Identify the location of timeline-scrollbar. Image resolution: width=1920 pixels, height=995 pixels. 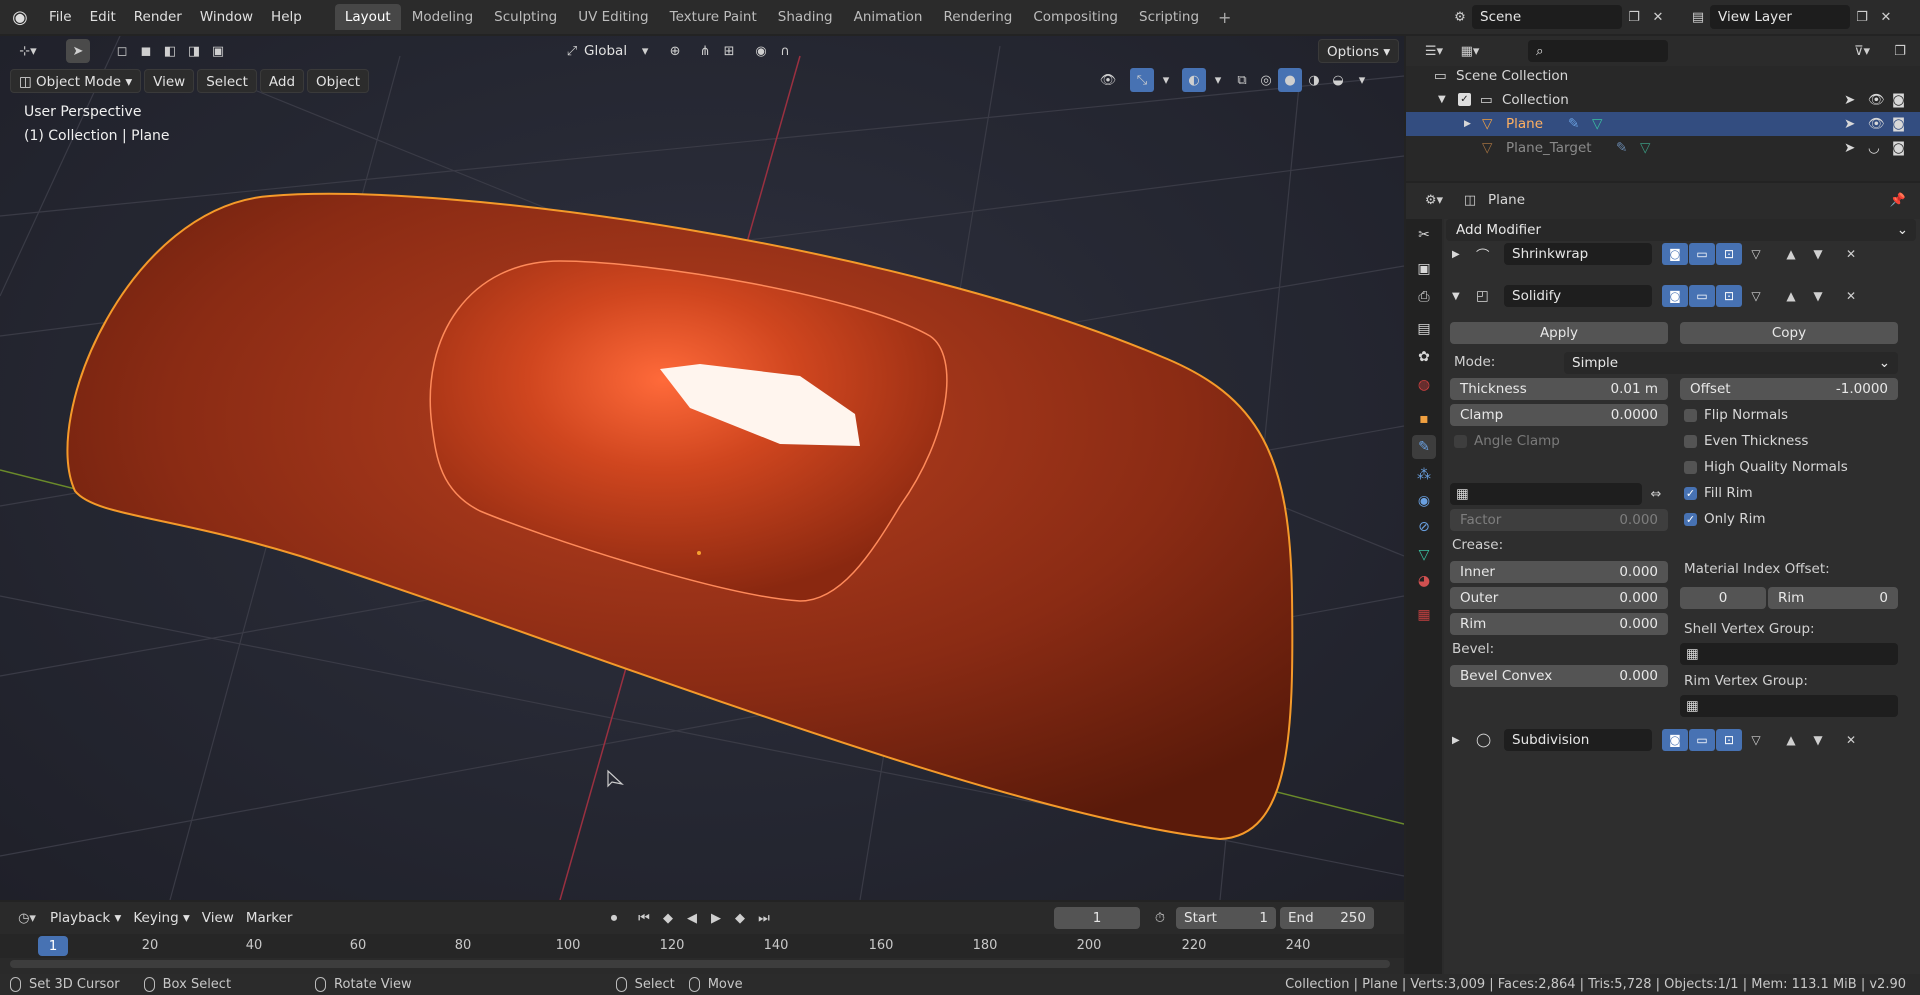
(700, 964).